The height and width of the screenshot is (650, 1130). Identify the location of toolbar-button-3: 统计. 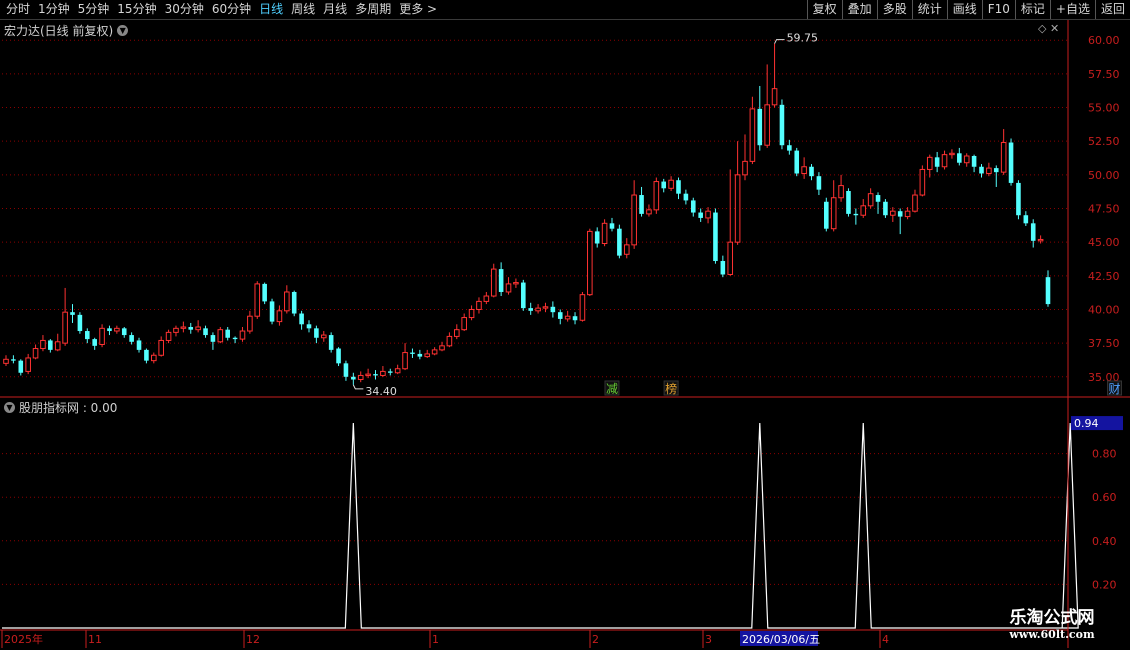
(929, 9).